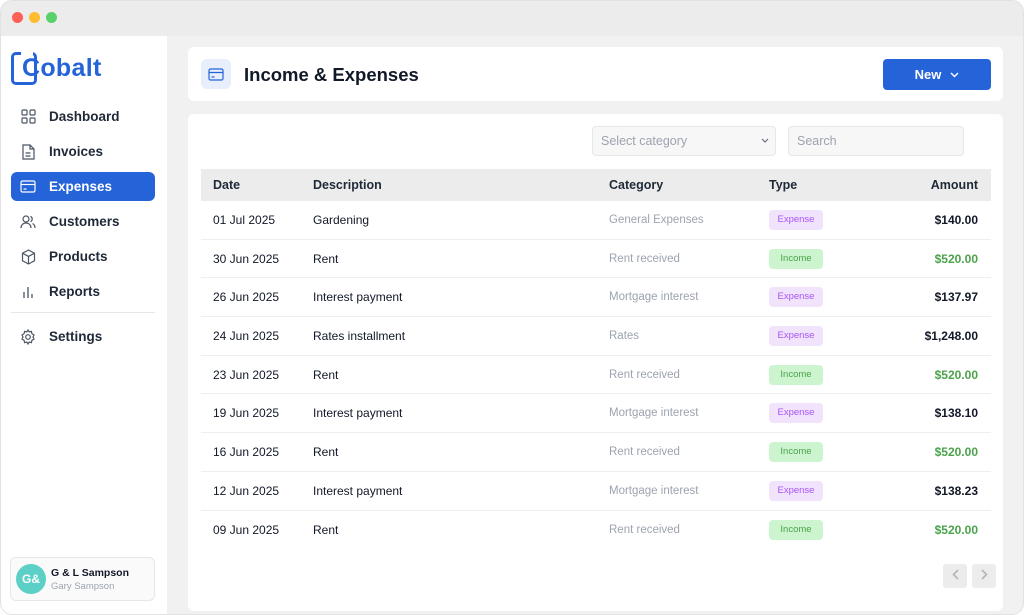 Image resolution: width=1024 pixels, height=615 pixels. What do you see at coordinates (17, 17) in the screenshot?
I see `close-window-button` at bounding box center [17, 17].